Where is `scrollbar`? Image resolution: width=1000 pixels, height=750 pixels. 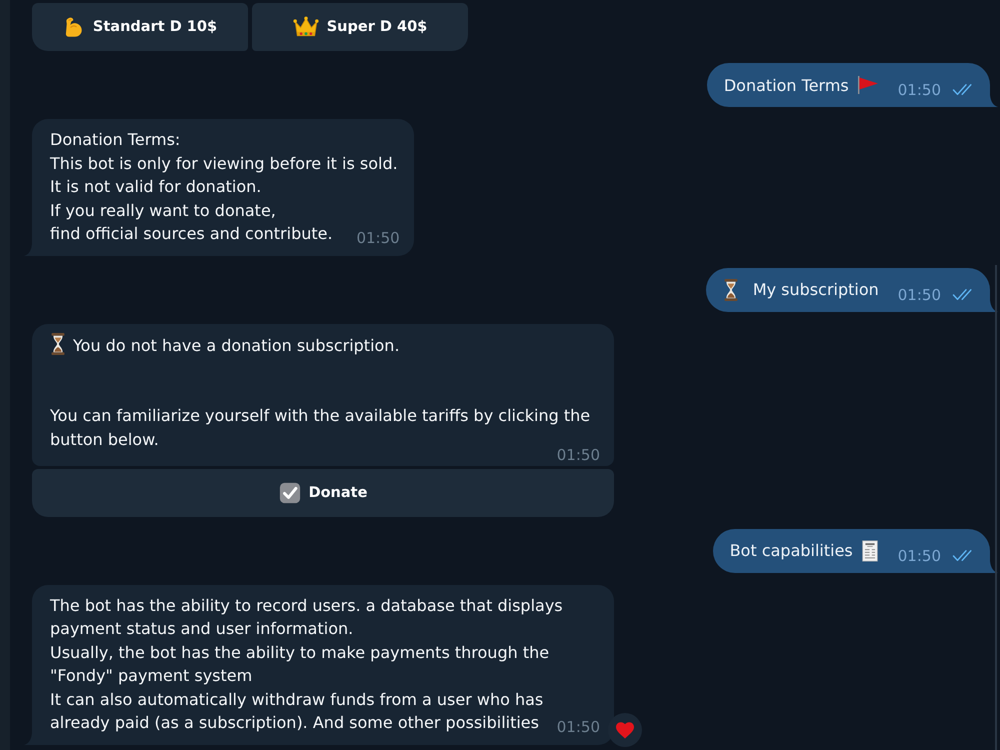
scrollbar is located at coordinates (996, 507).